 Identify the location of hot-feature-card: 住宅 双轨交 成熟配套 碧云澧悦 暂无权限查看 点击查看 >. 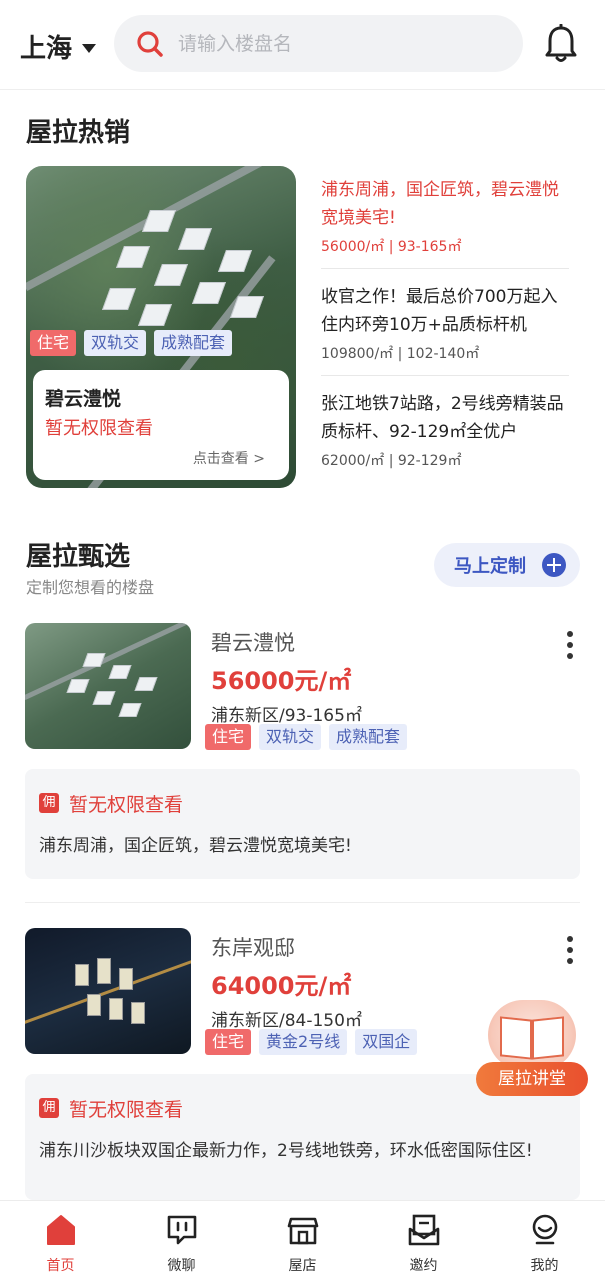
(161, 327).